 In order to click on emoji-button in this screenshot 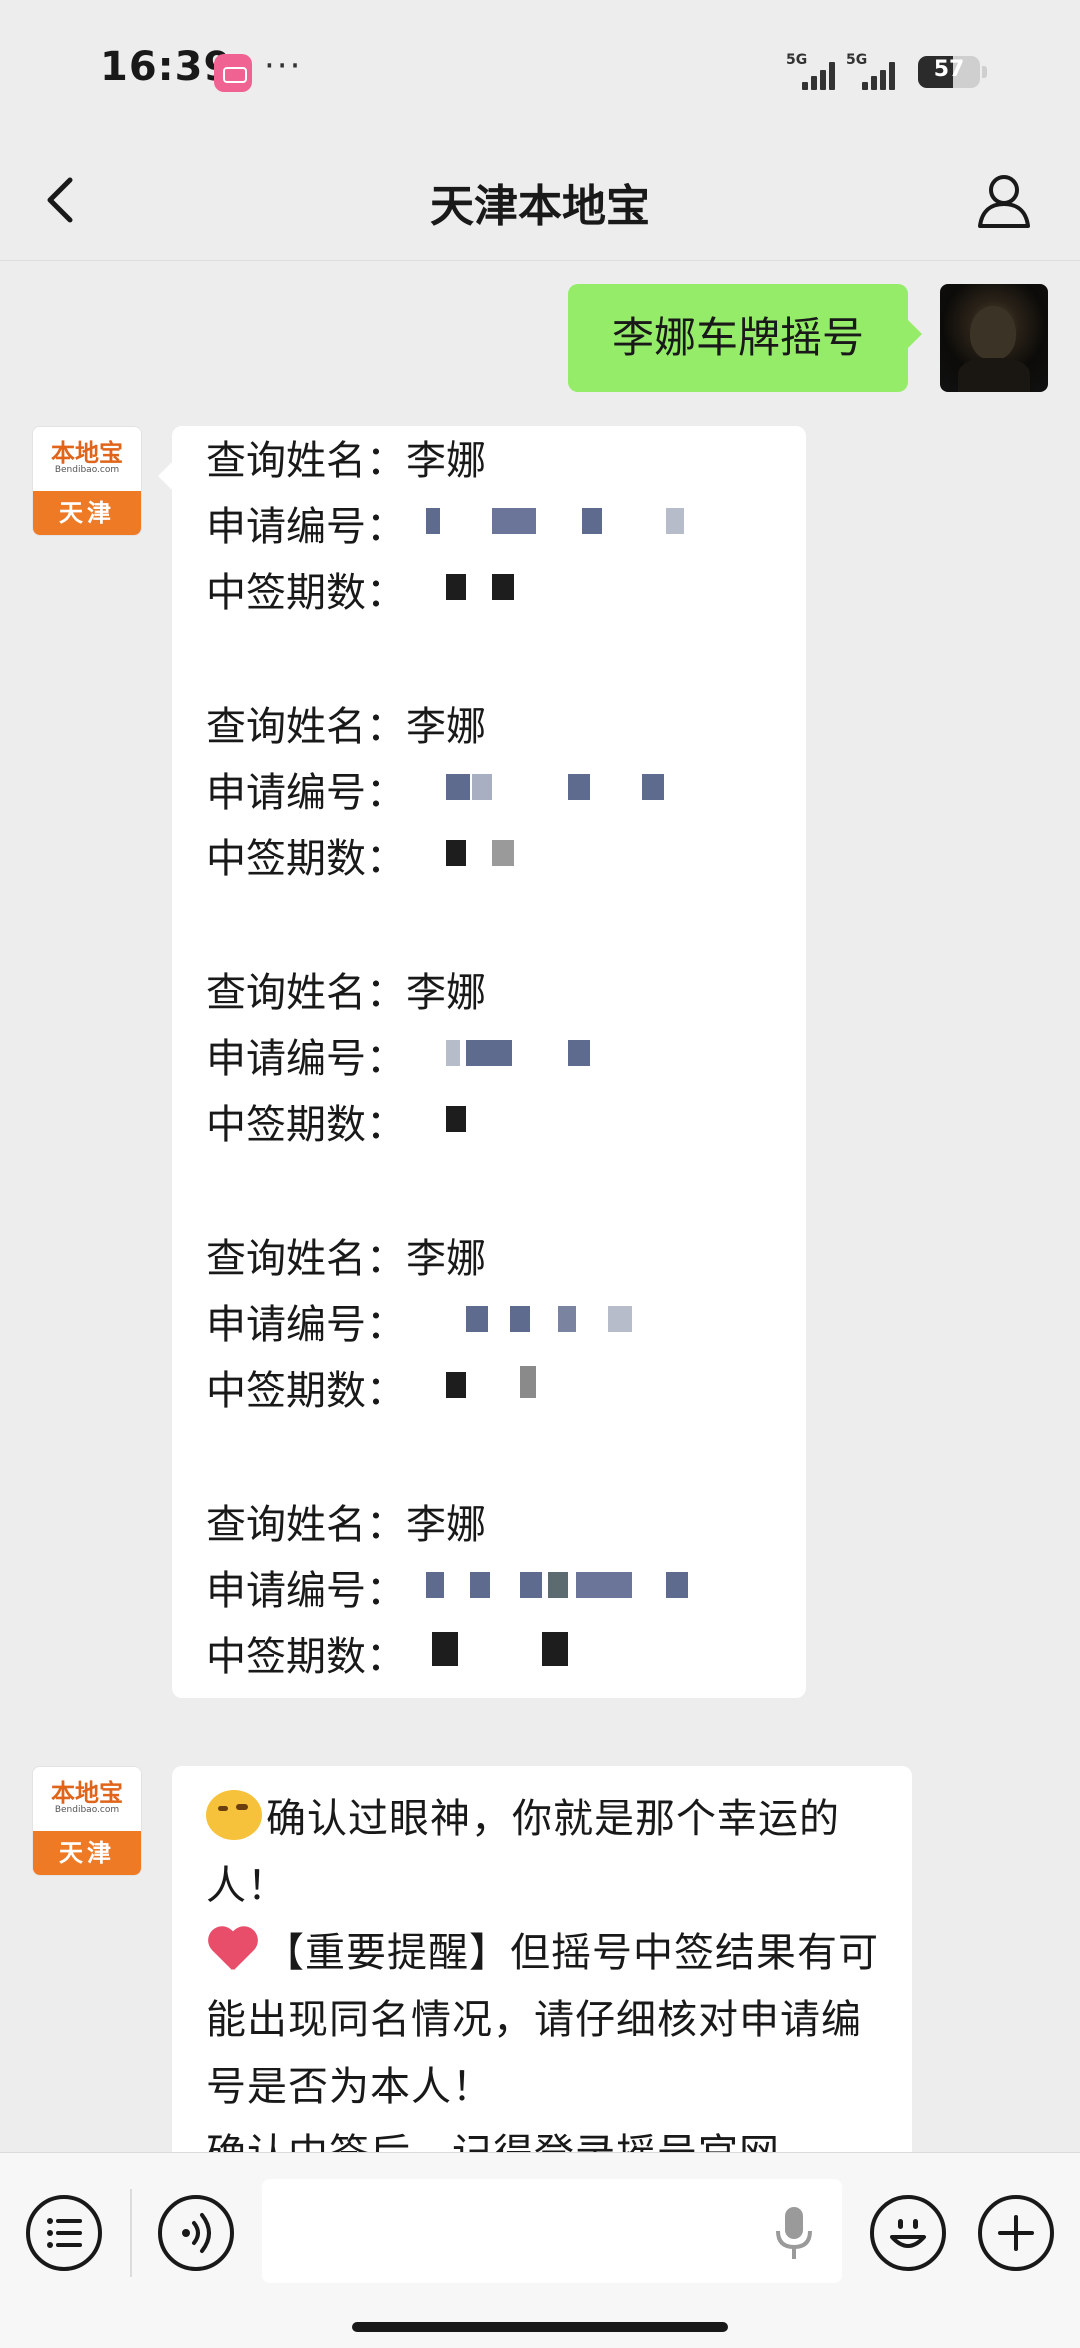, I will do `click(908, 2233)`.